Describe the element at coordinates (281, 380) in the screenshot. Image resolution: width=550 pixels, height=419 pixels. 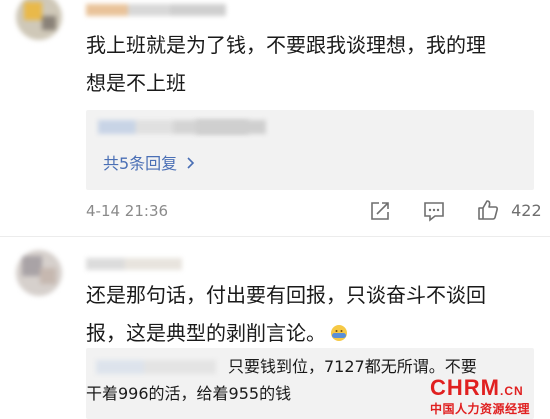
I see `reply-text: 只要钱到位，7127都无所谓。不要 干着996的活，给着955的钱` at that location.